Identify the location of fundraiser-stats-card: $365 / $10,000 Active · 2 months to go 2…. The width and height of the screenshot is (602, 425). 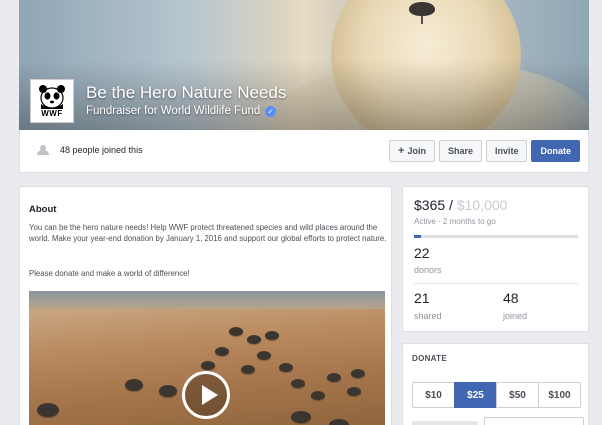
(495, 259).